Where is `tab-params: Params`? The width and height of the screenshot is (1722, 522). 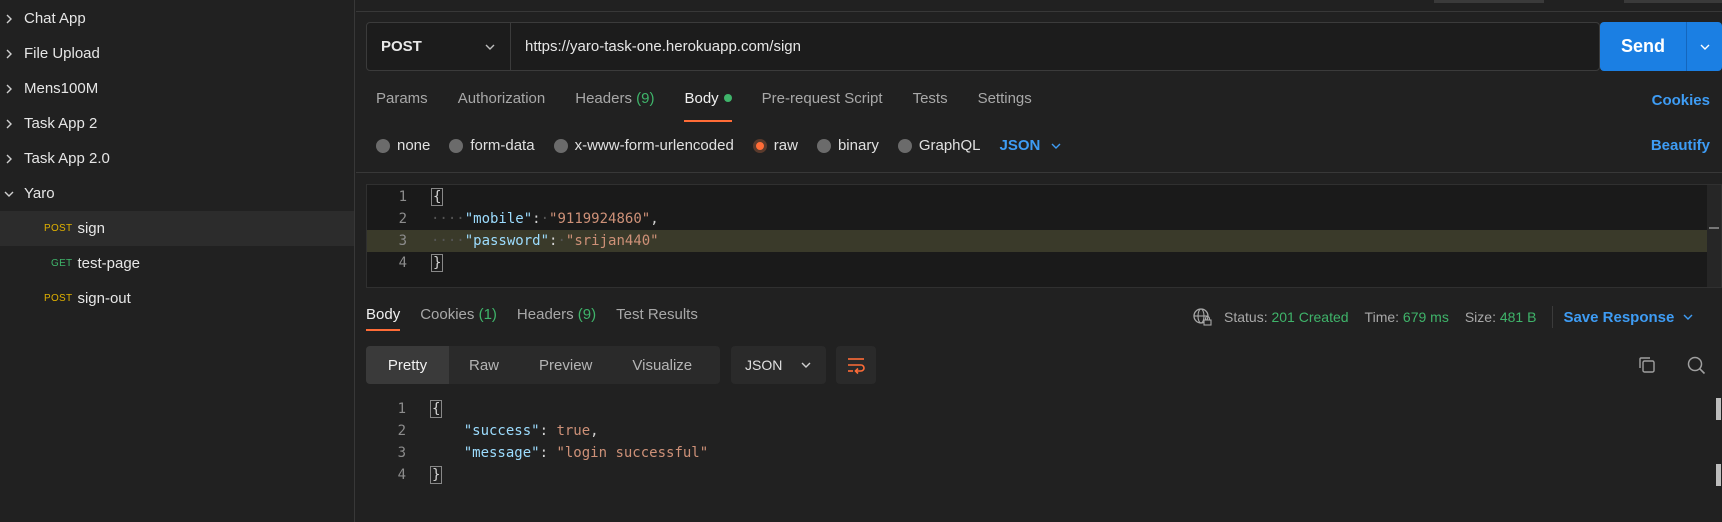 tab-params: Params is located at coordinates (402, 106).